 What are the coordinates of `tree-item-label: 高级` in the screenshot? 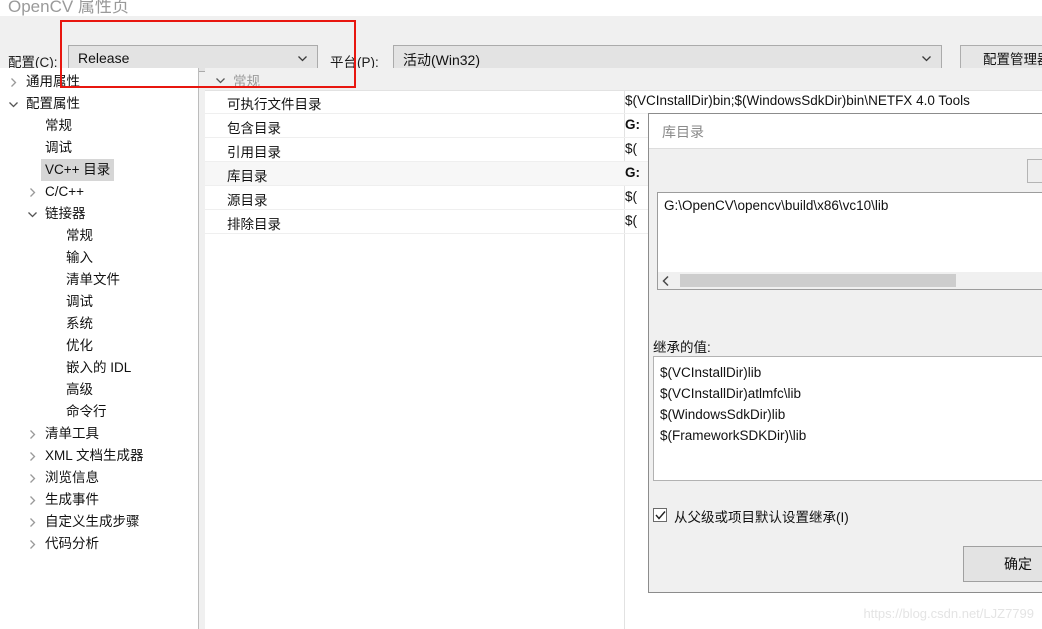 It's located at (79, 389).